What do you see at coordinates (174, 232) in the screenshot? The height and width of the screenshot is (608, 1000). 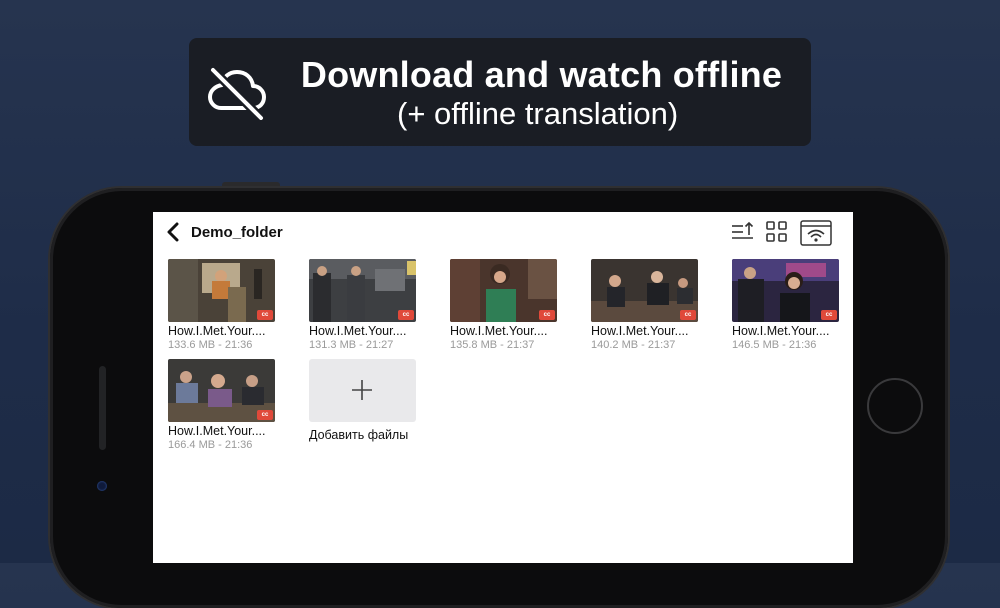 I see `back-chevron-icon` at bounding box center [174, 232].